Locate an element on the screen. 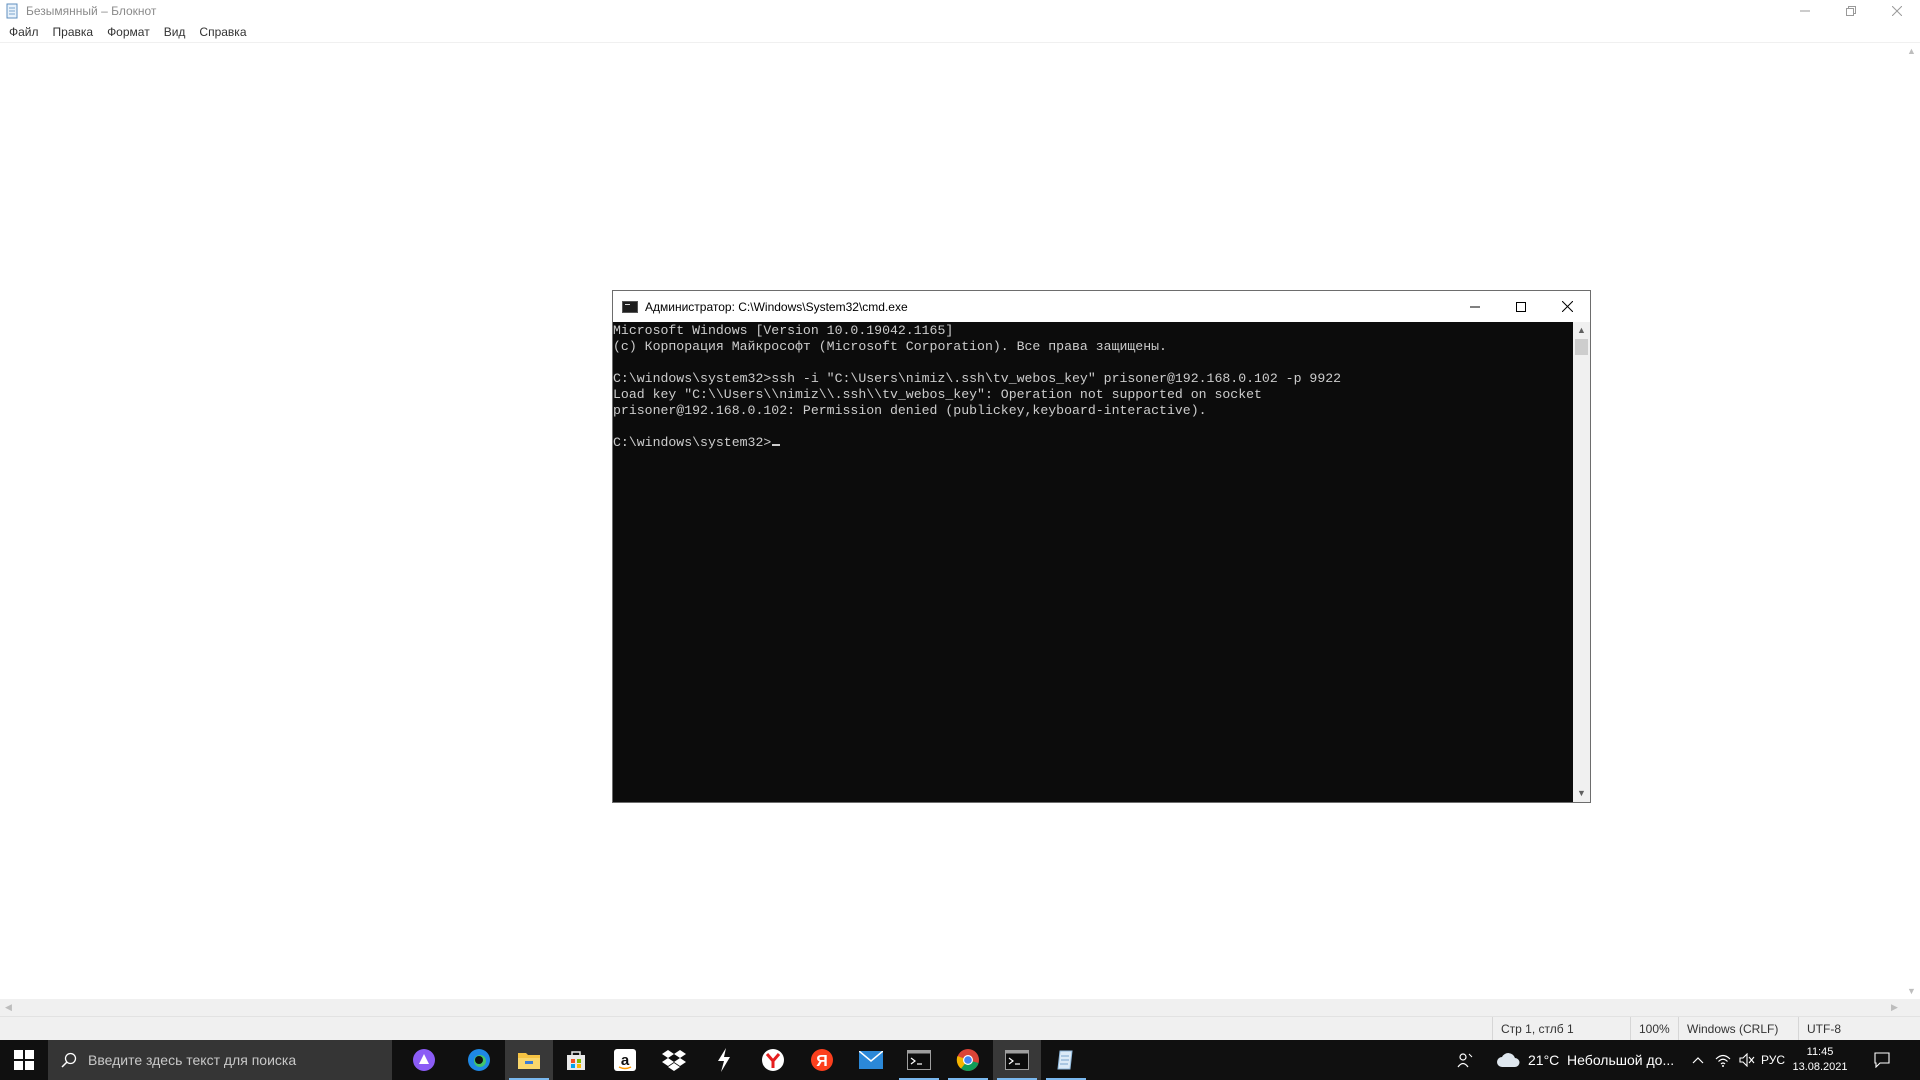  taskbar-app-mail is located at coordinates (871, 1060).